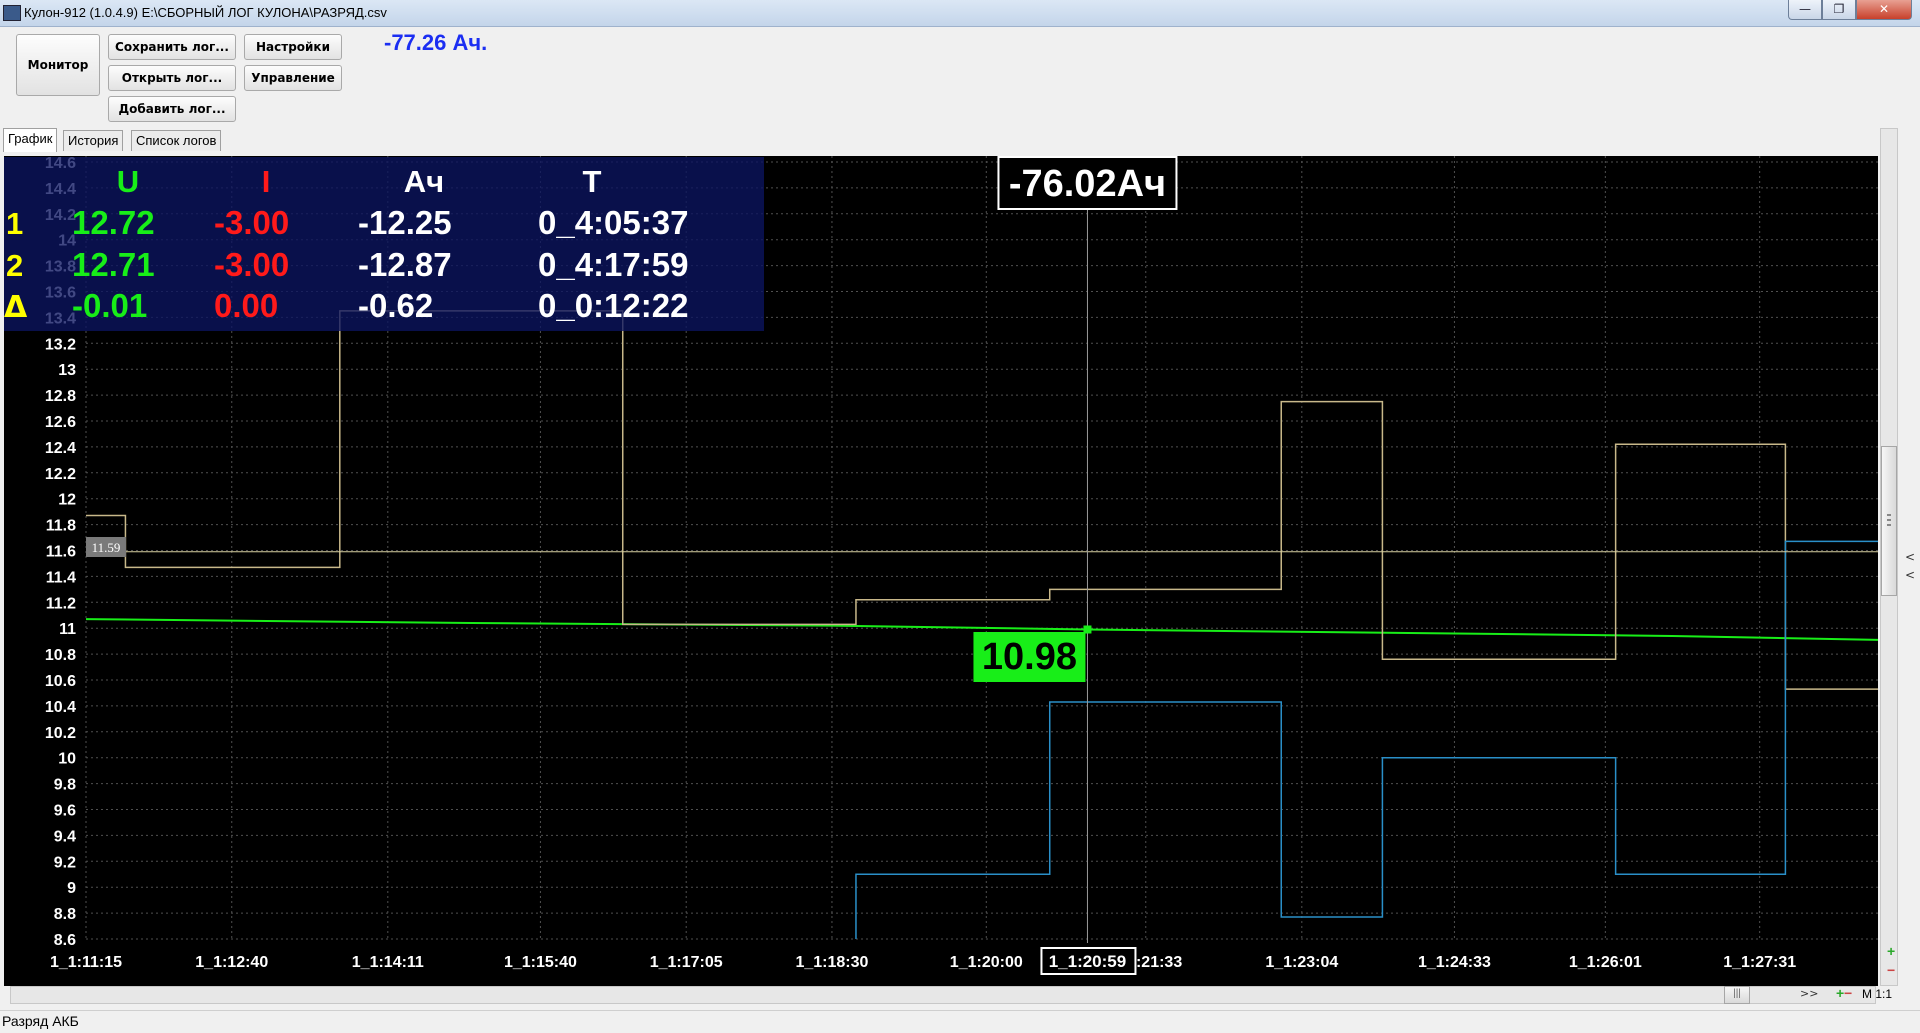  What do you see at coordinates (40, 1021) in the screenshot?
I see `status-text: Разряд АКБ` at bounding box center [40, 1021].